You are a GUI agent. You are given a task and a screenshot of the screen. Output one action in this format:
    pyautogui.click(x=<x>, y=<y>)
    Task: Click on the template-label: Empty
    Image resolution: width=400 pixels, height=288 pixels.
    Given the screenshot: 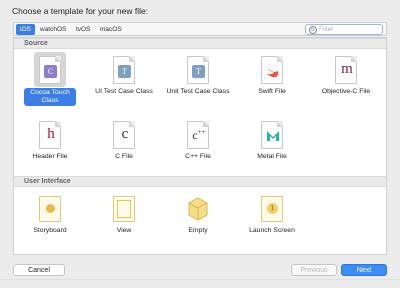 What is the action you would take?
    pyautogui.click(x=198, y=230)
    